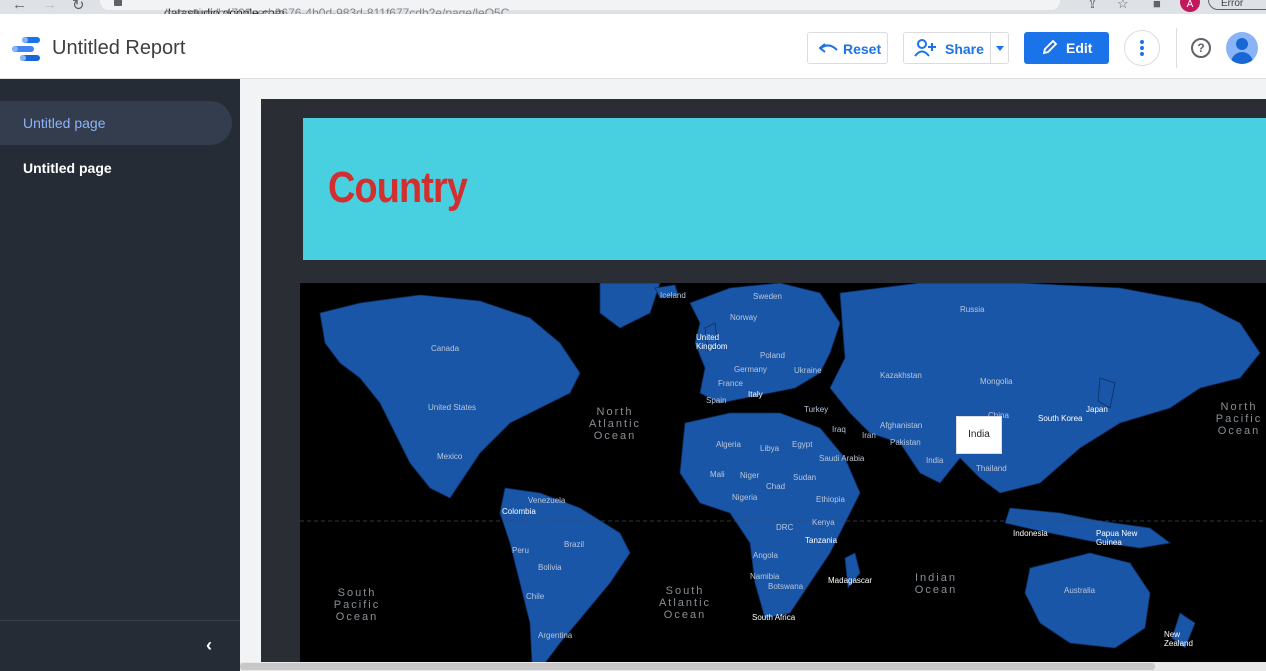 This screenshot has width=1266, height=671. What do you see at coordinates (765, 576) in the screenshot?
I see `map-label-namibia: Namibia` at bounding box center [765, 576].